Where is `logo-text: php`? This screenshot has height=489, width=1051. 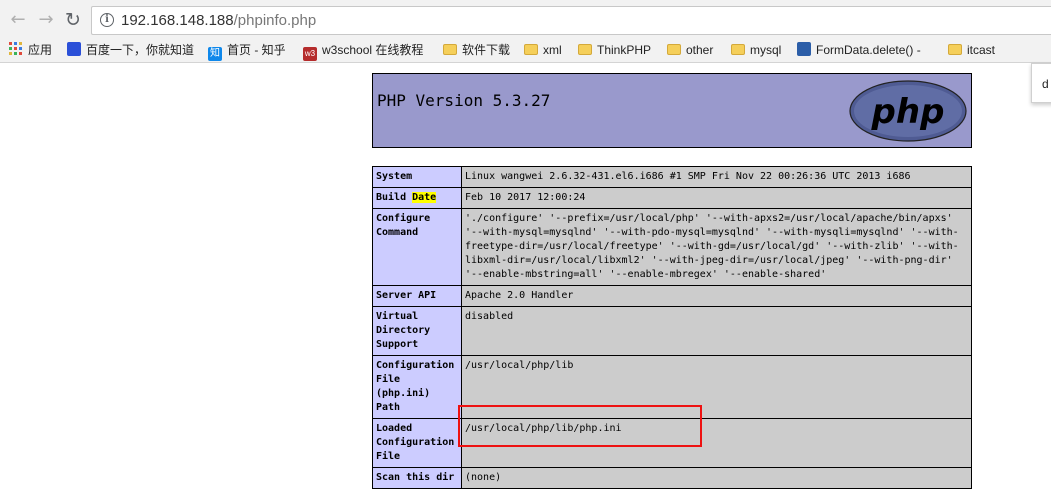 logo-text: php is located at coordinates (908, 112).